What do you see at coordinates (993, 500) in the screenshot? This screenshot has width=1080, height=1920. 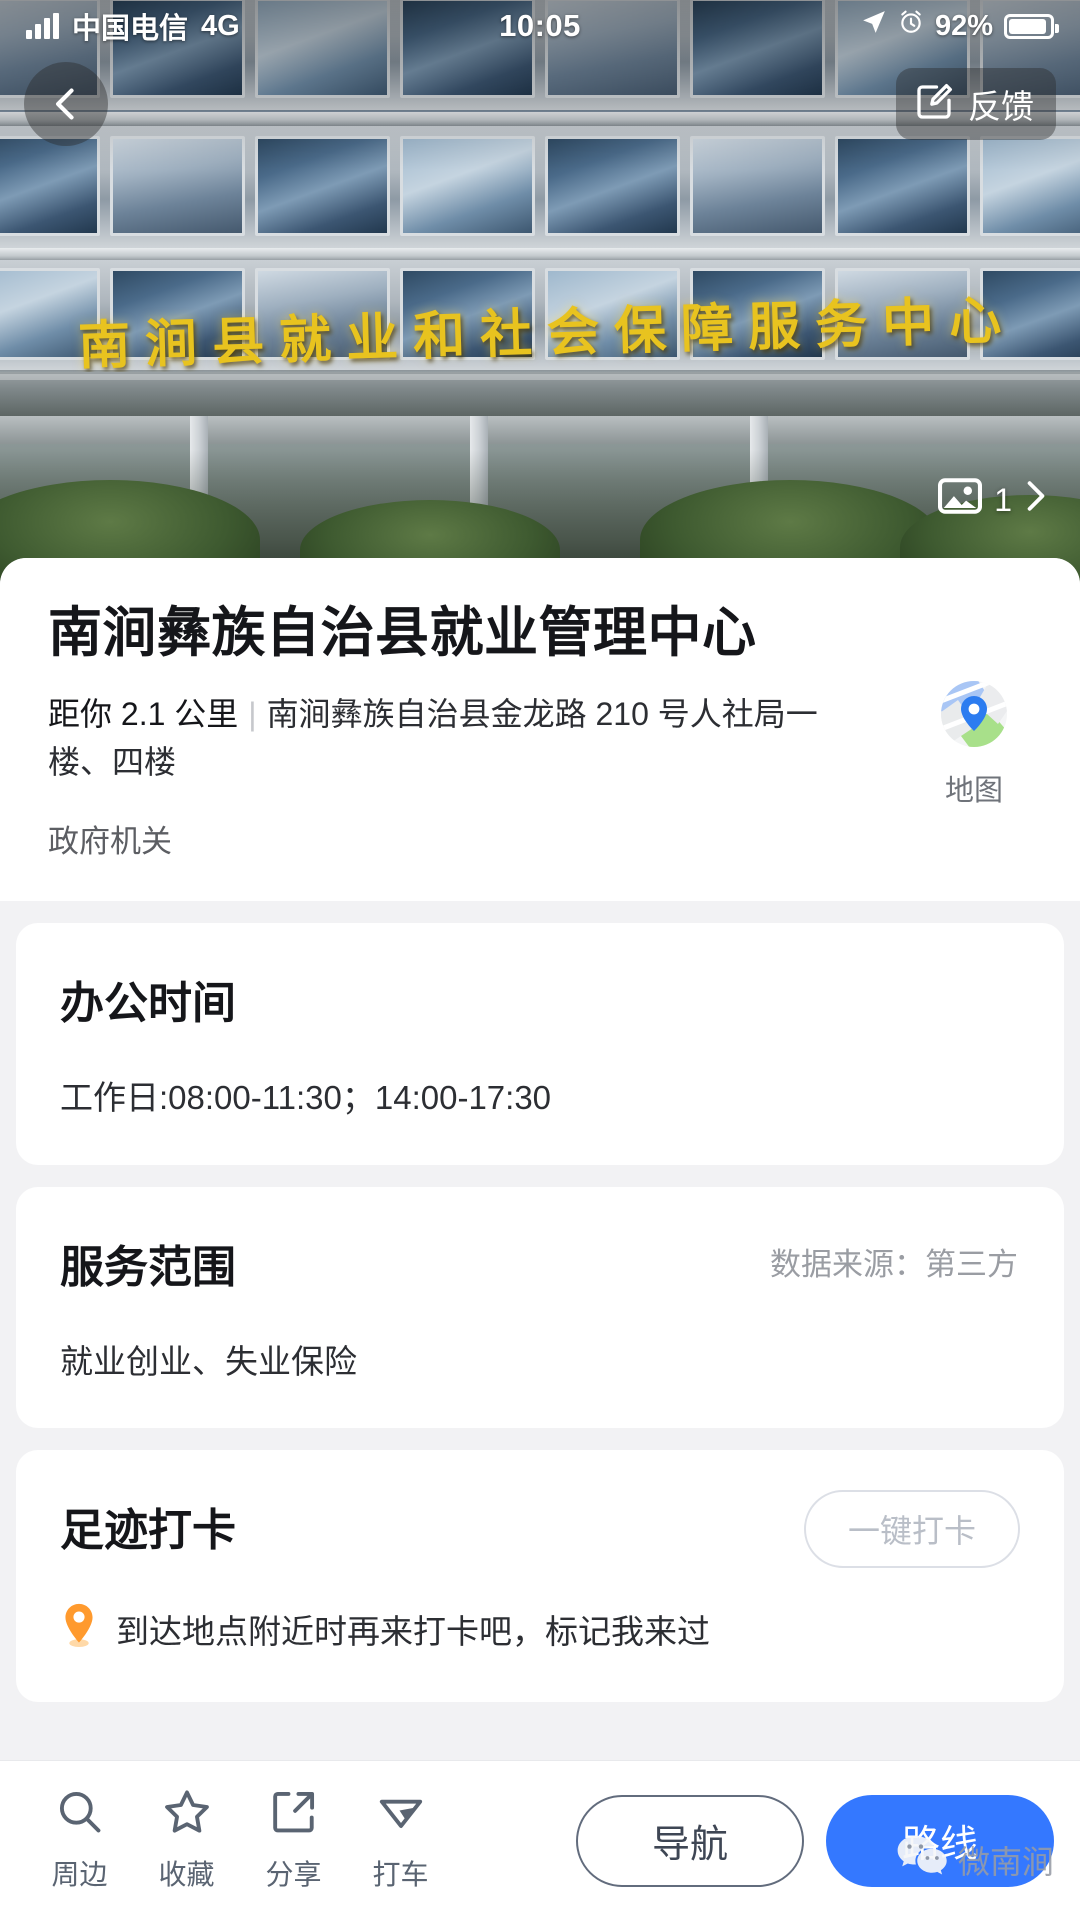 I see `photo-gallery-badge: 1` at bounding box center [993, 500].